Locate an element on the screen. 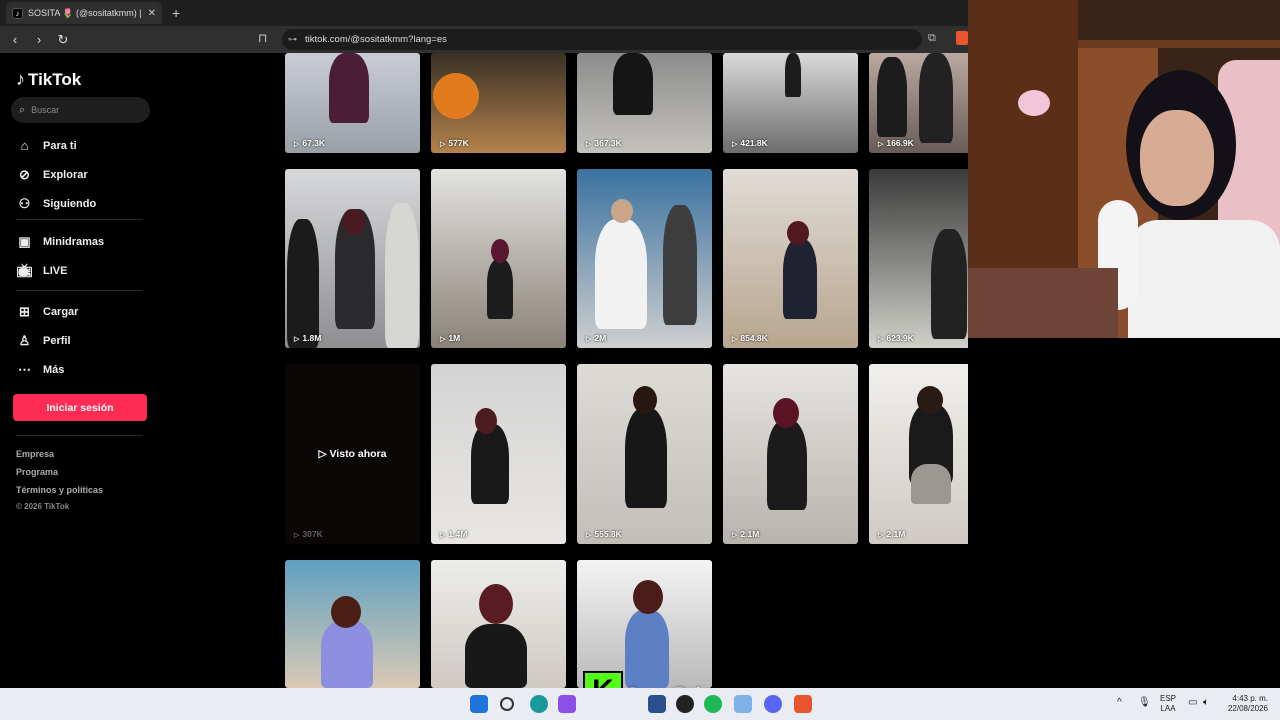 The height and width of the screenshot is (720, 1280). discord-icon is located at coordinates (773, 704).